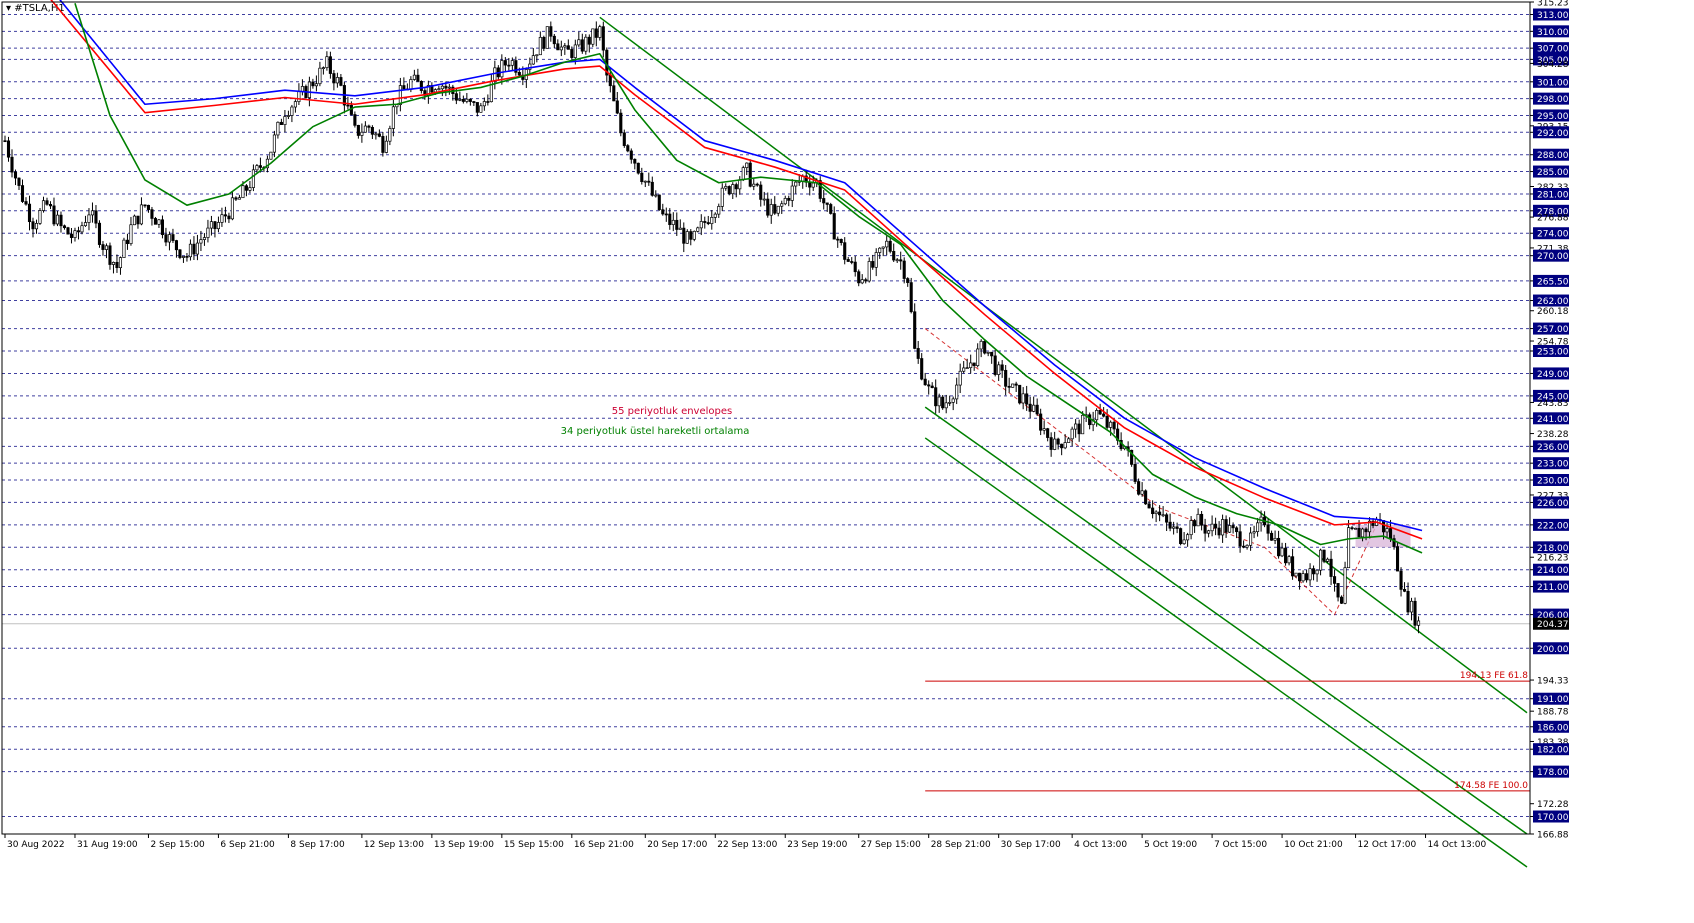  Describe the element at coordinates (1553, 173) in the screenshot. I see `price-tick-label: 285.00` at that location.